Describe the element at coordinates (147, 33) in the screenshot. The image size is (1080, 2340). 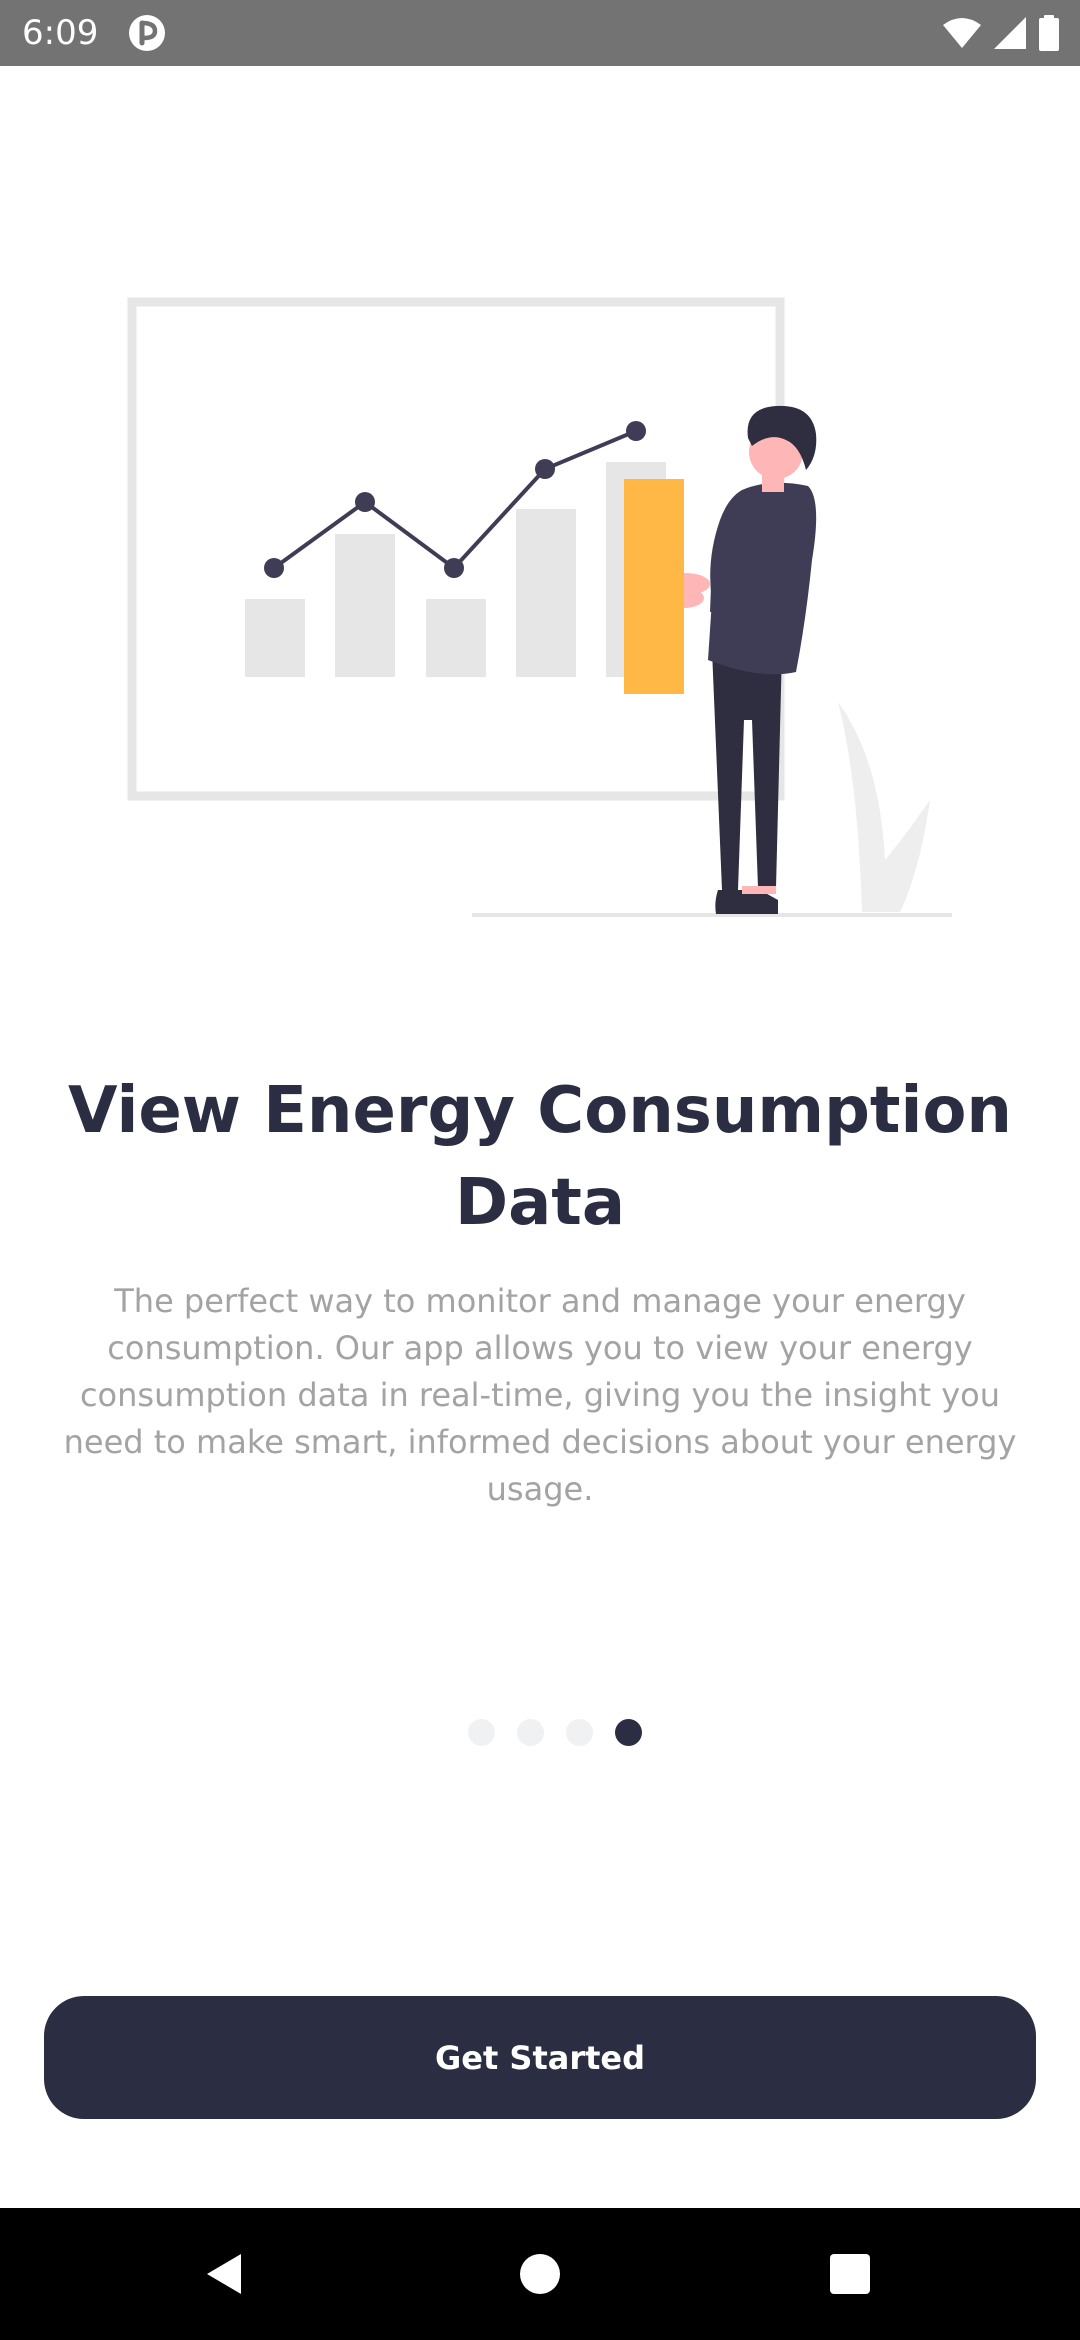
I see `app-notification-icon` at that location.